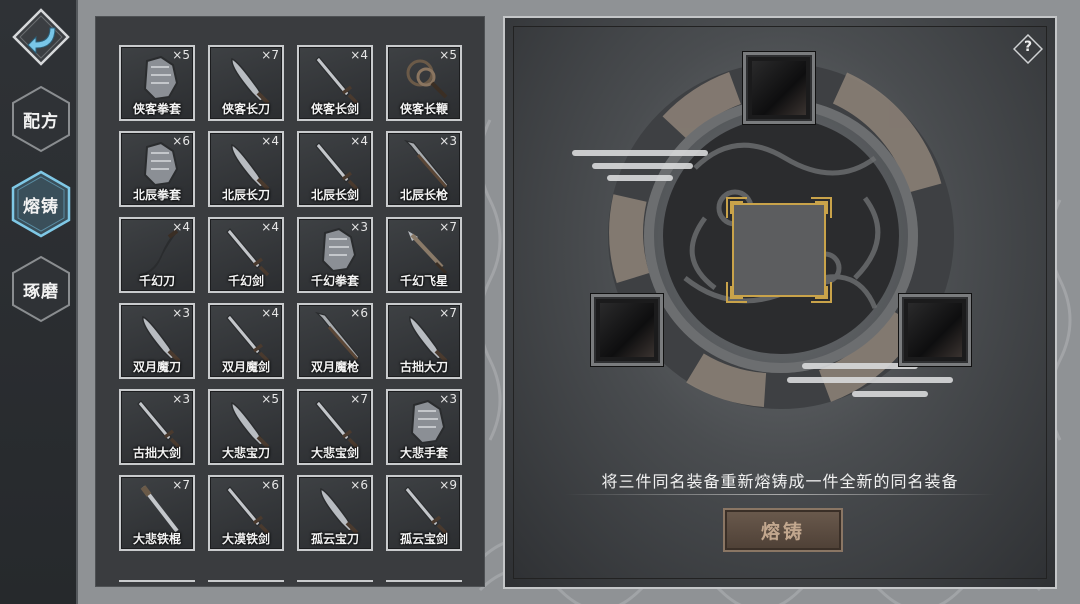 The height and width of the screenshot is (604, 1080). I want to click on next-row-peek, so click(291, 583).